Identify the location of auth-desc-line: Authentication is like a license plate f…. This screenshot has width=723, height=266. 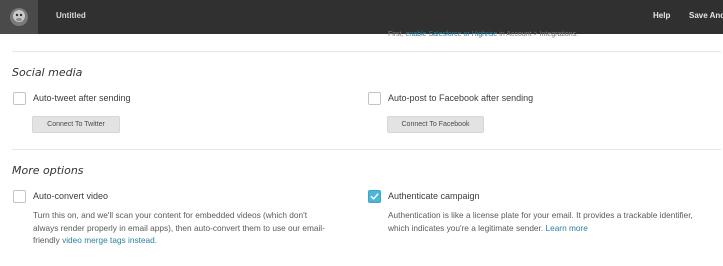
(540, 215).